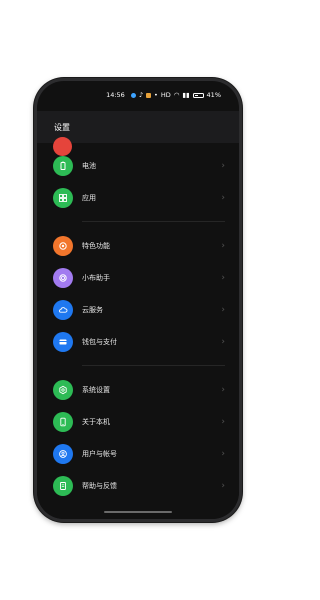  Describe the element at coordinates (138, 342) in the screenshot. I see `settings-item-wallet: 钱包与支付 ›` at that location.